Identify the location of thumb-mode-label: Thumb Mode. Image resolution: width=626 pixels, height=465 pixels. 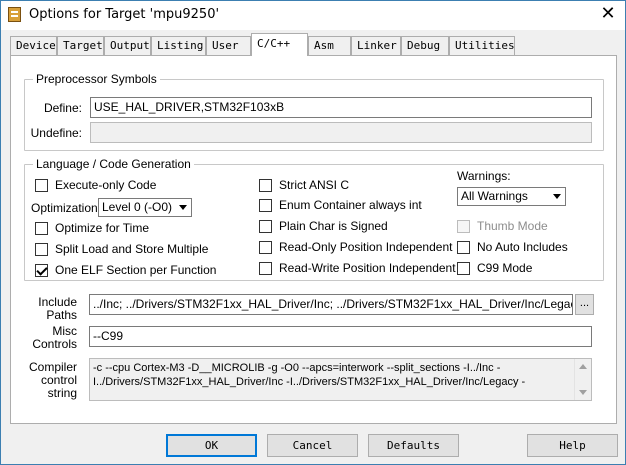
(512, 226).